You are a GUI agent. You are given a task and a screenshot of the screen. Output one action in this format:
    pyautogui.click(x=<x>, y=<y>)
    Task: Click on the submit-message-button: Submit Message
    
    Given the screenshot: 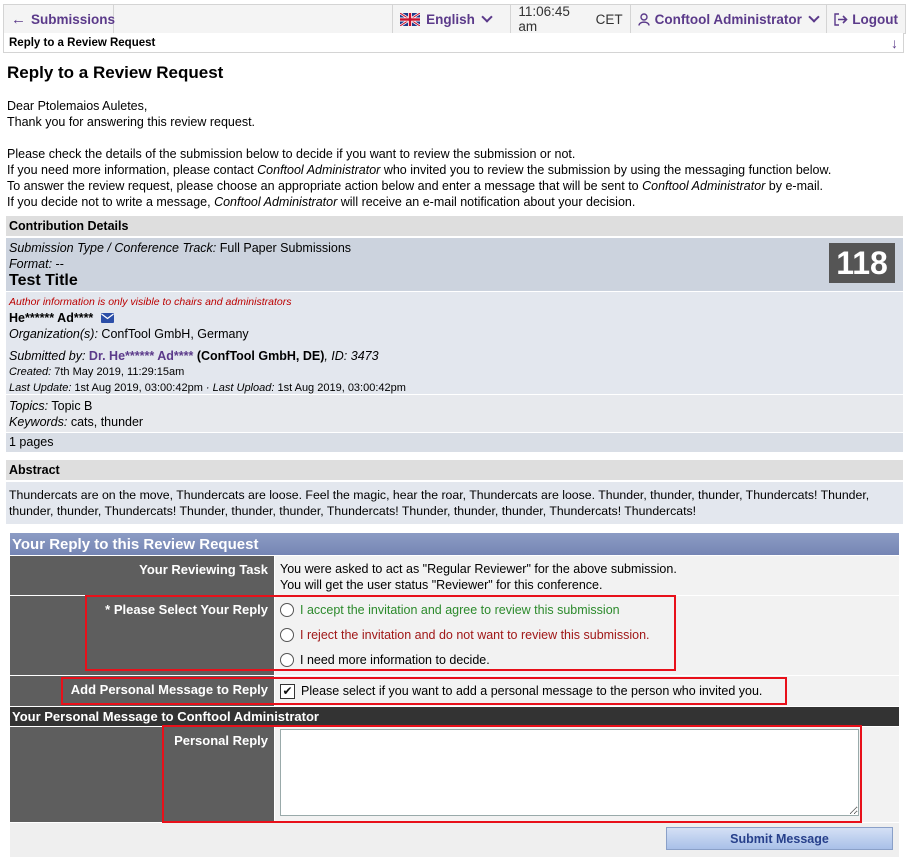 What is the action you would take?
    pyautogui.click(x=779, y=838)
    